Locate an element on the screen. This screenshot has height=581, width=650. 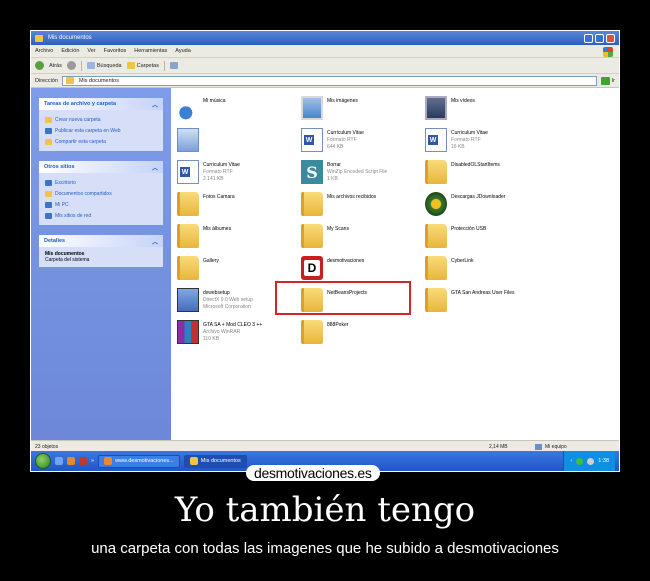
file-item is located at coordinates (190, 140).